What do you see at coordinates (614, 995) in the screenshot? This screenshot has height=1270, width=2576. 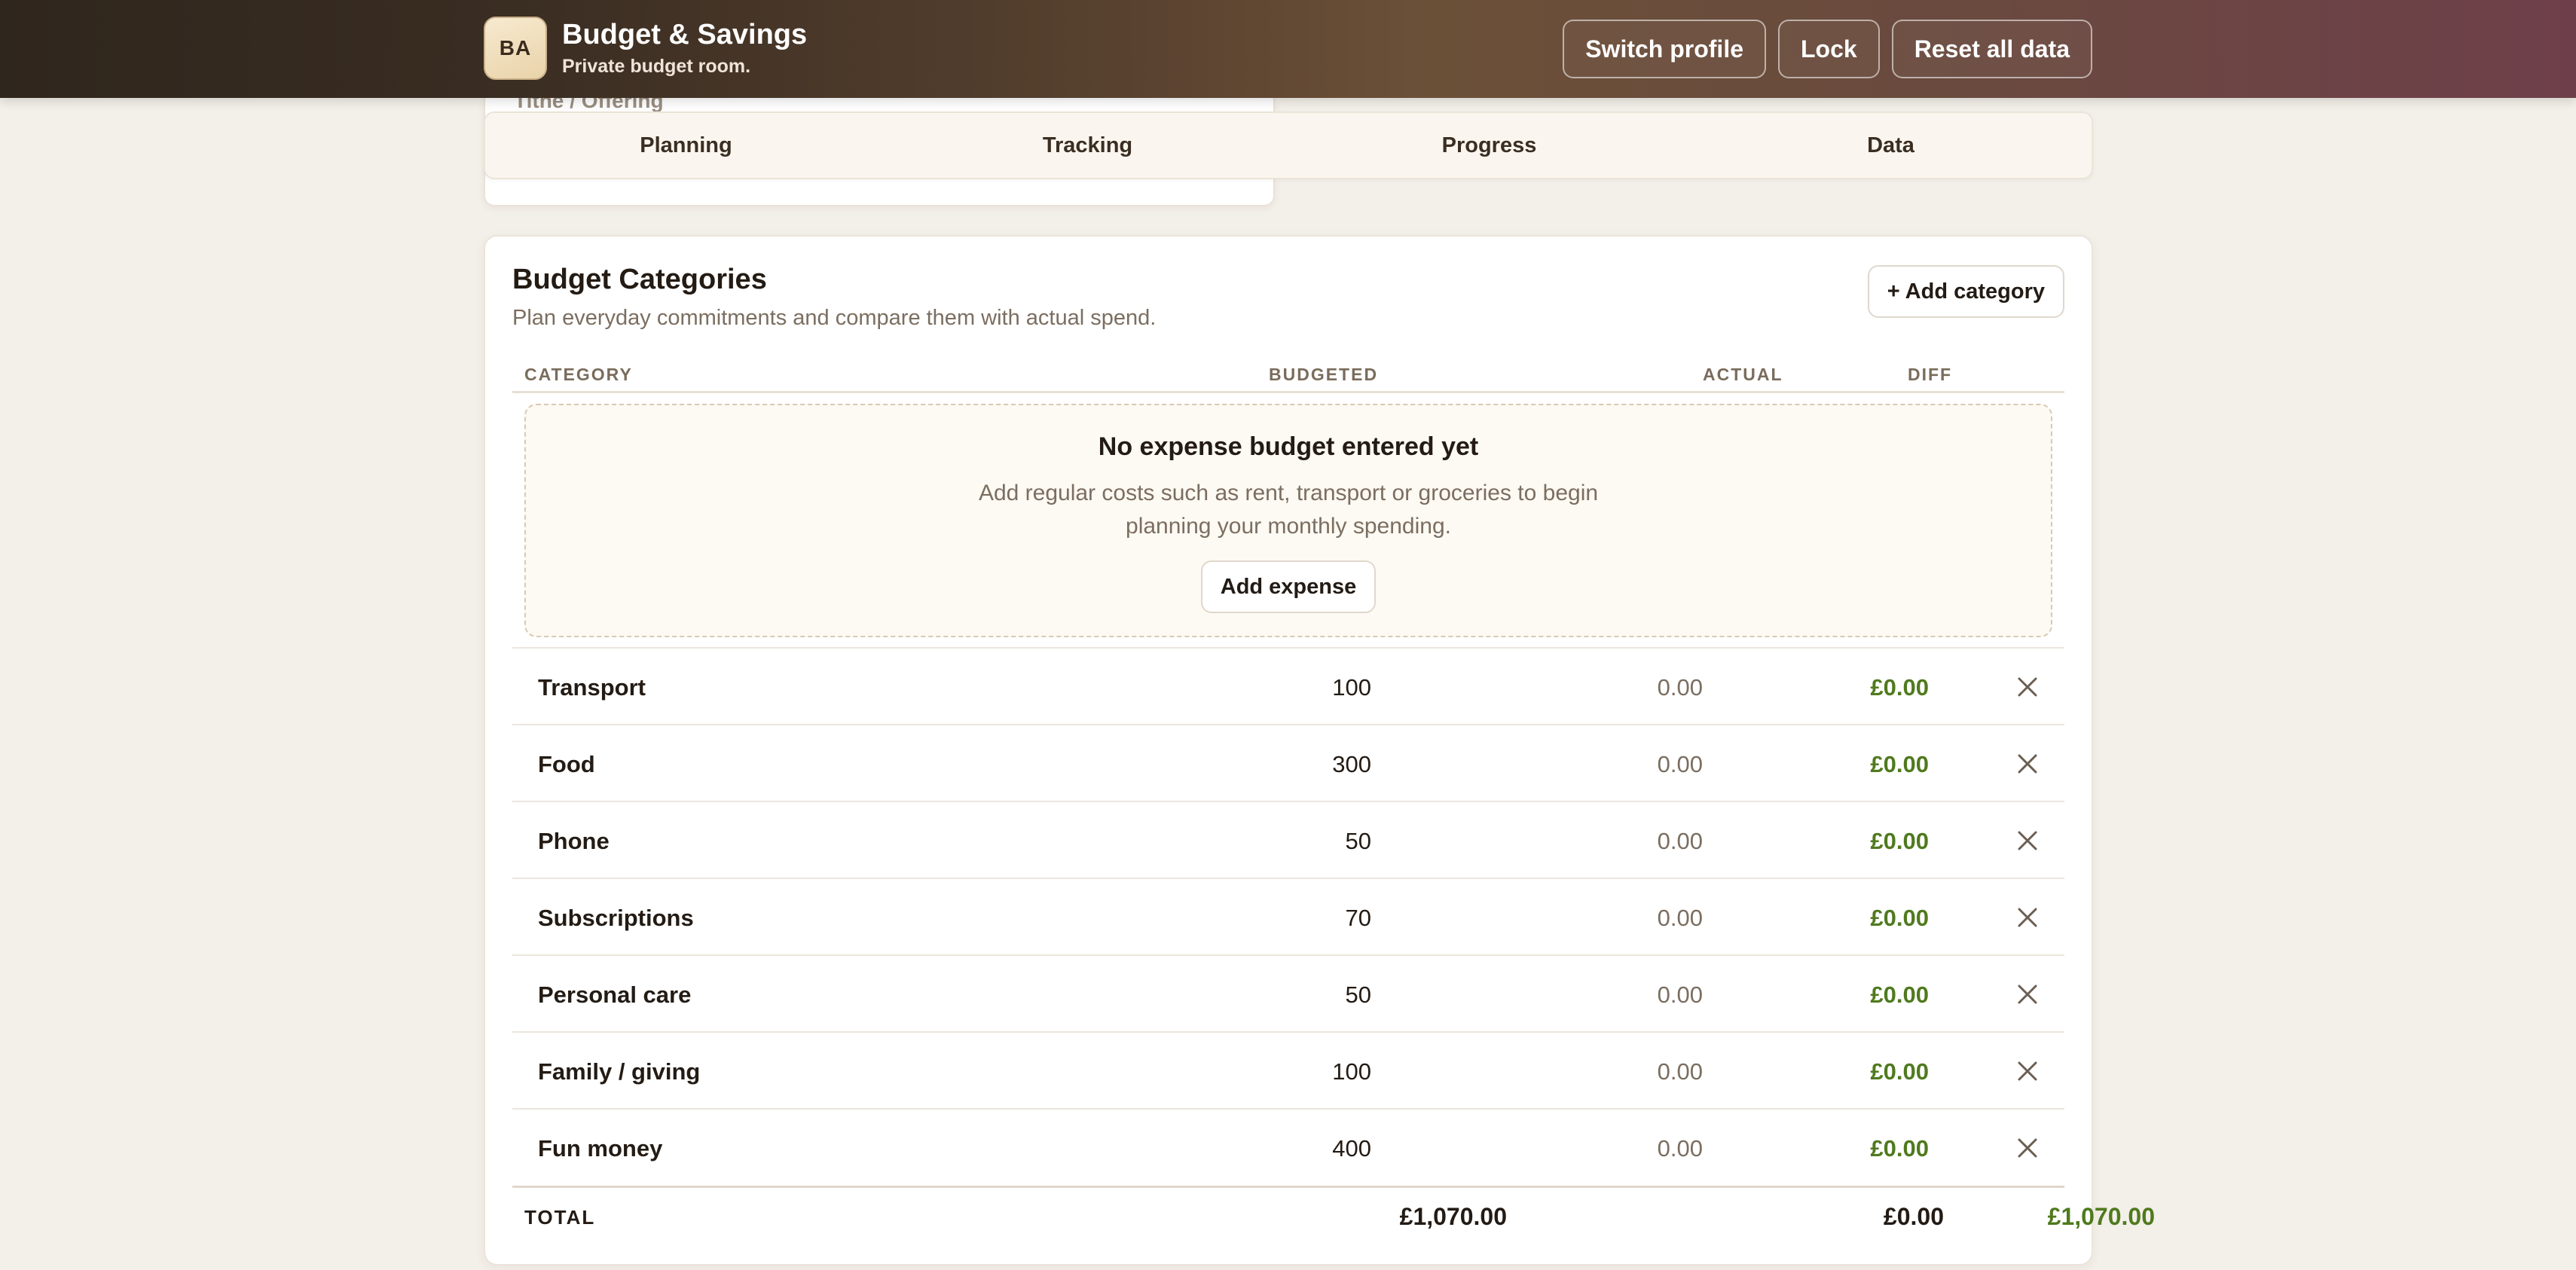 I see `category-name: Personal care` at bounding box center [614, 995].